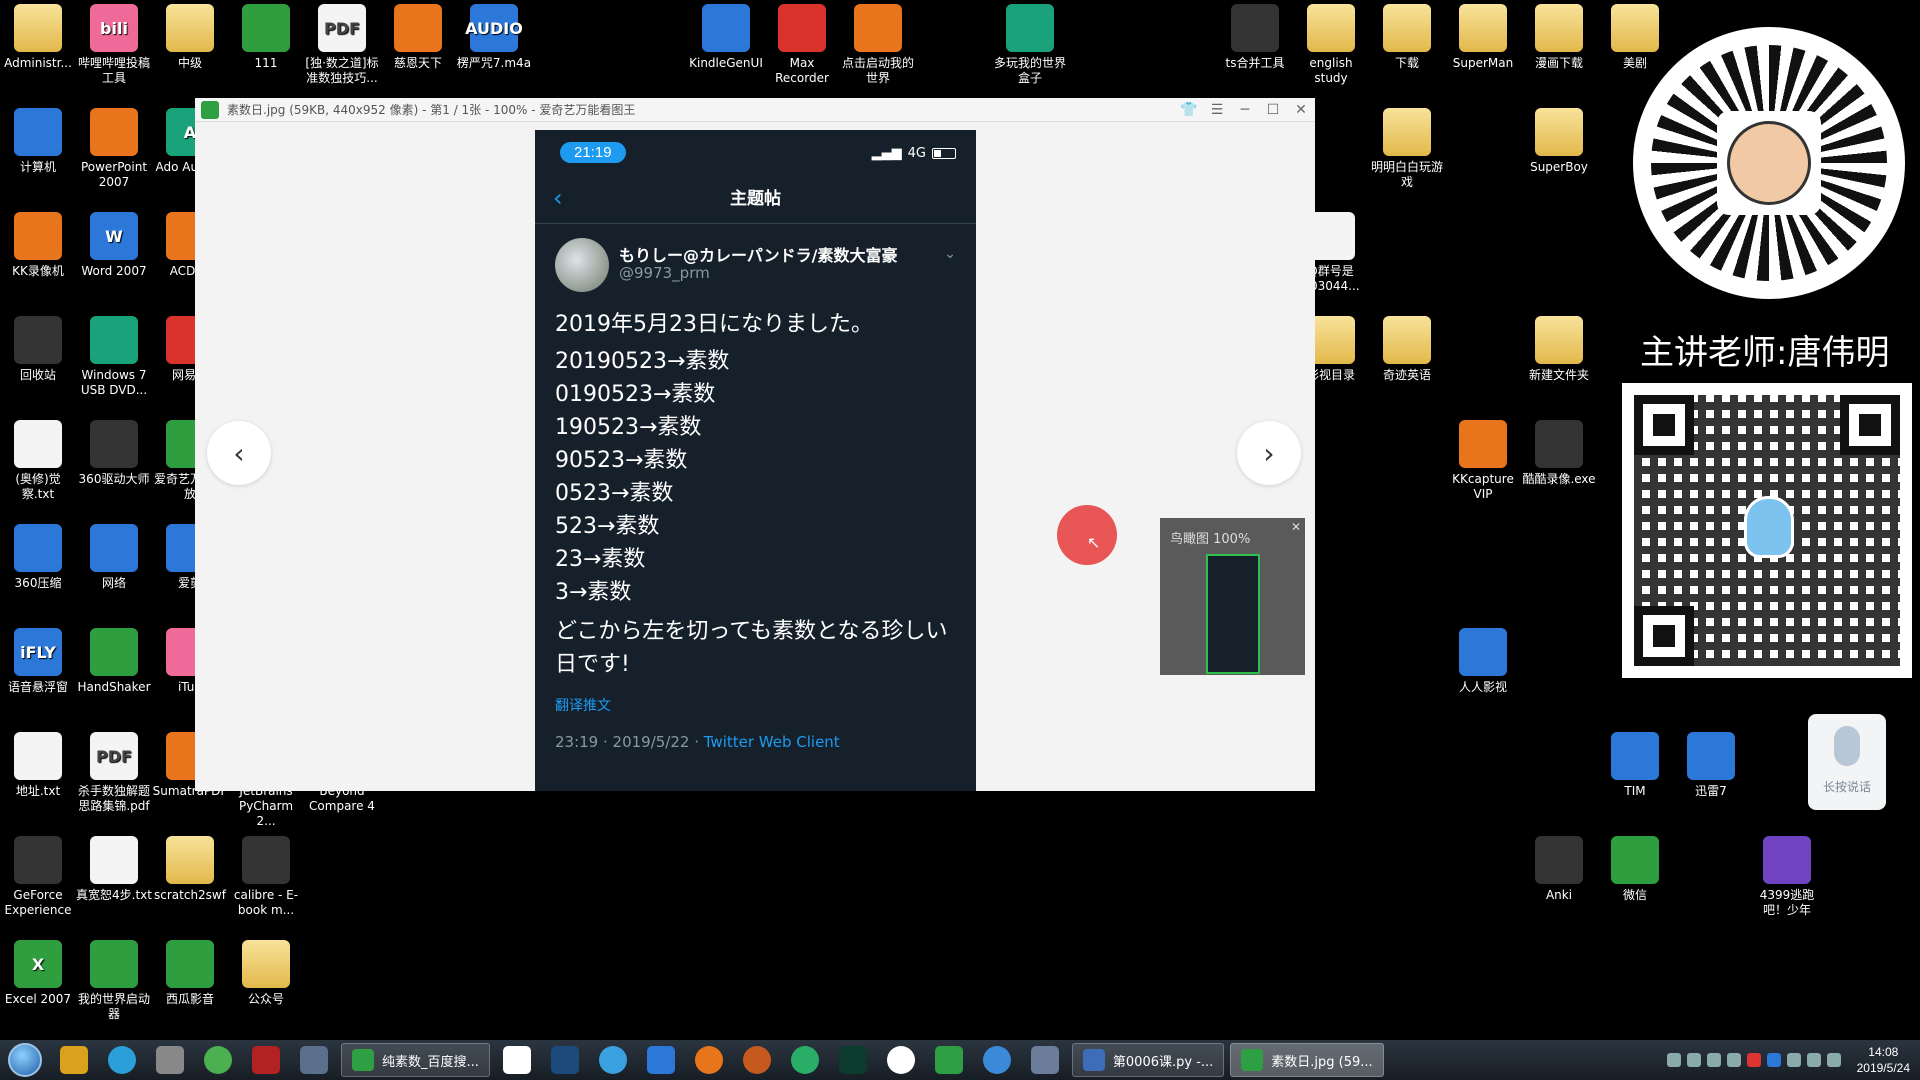 Image resolution: width=1920 pixels, height=1080 pixels. I want to click on desktop-icon: 中级, so click(190, 37).